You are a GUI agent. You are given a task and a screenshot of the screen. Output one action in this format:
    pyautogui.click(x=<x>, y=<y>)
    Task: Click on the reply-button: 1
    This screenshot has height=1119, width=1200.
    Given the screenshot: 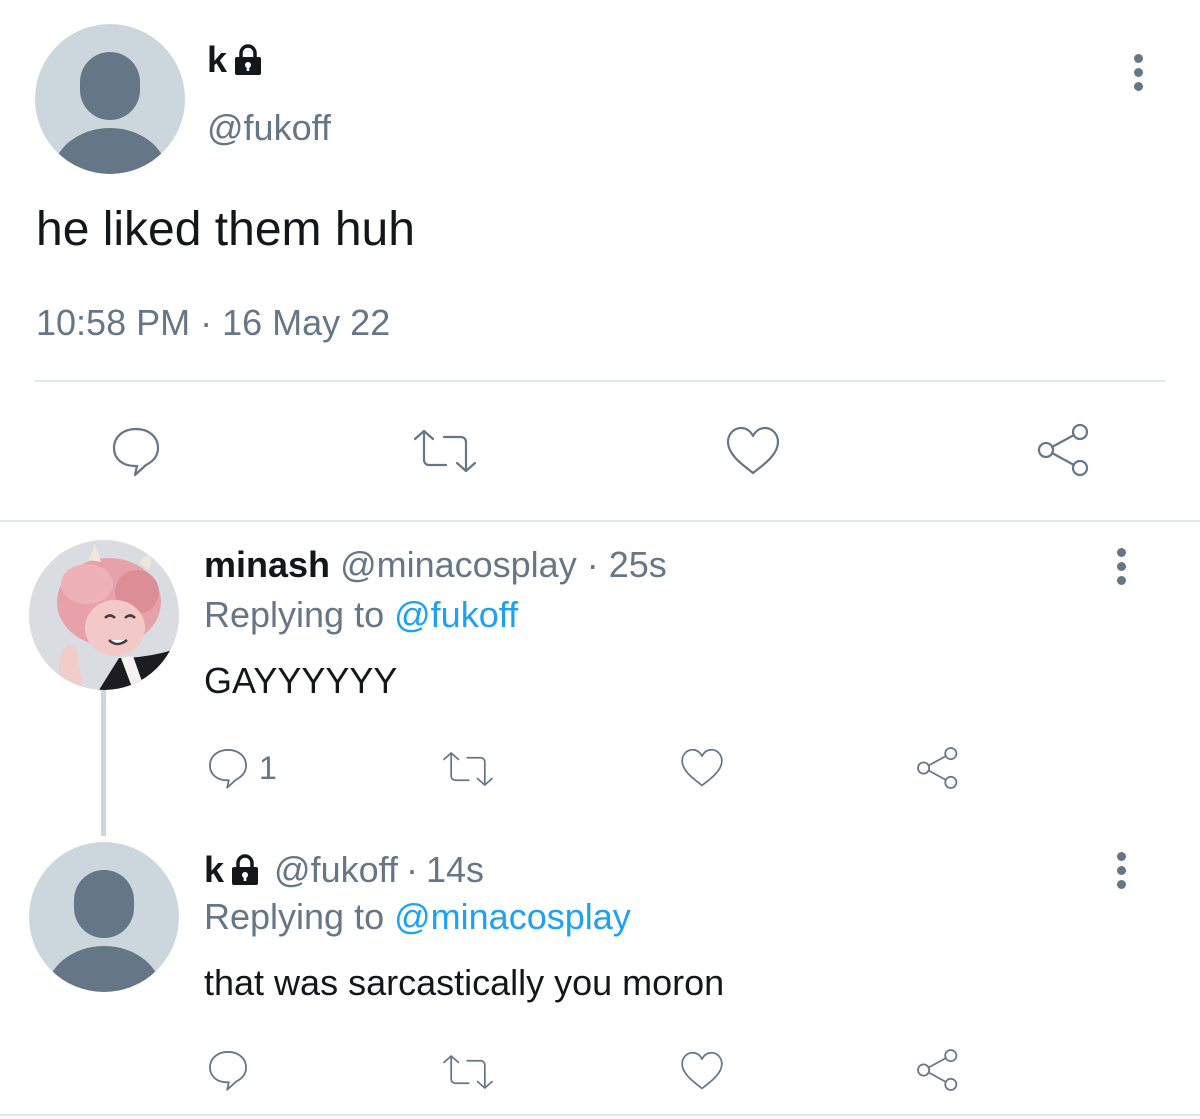 What is the action you would take?
    pyautogui.click(x=241, y=768)
    